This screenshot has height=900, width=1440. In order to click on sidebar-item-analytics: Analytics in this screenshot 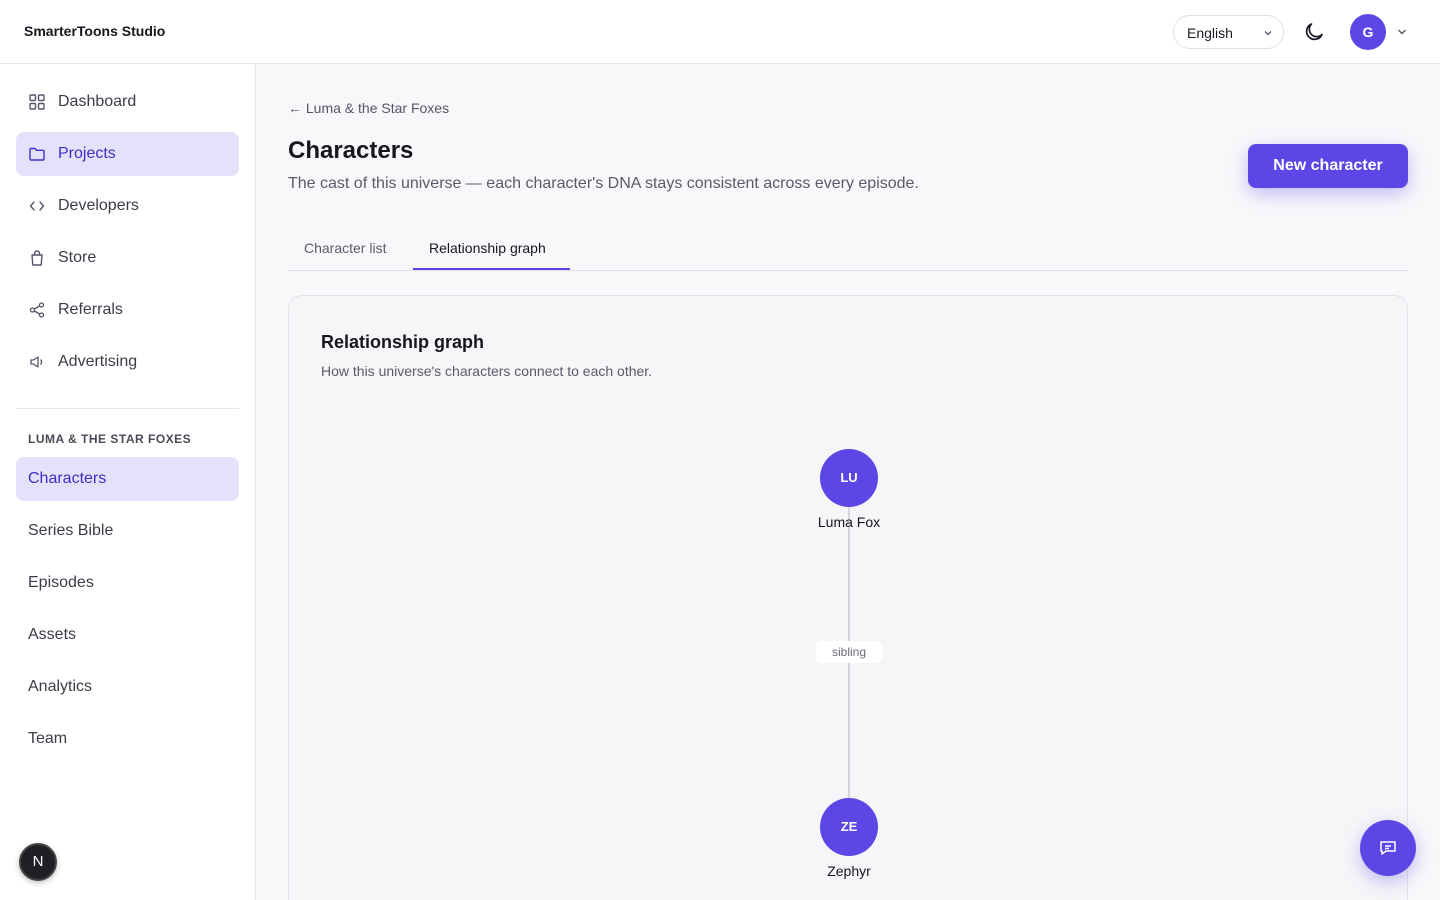, I will do `click(127, 687)`.